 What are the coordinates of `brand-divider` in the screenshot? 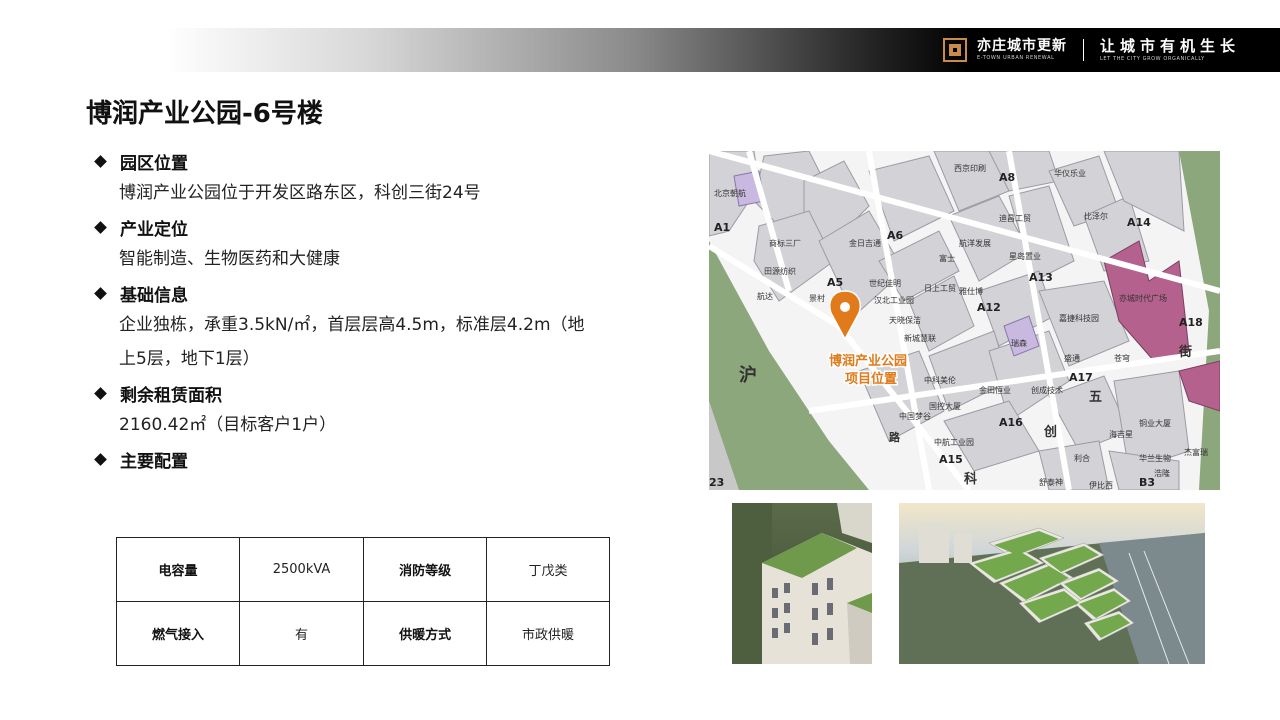 It's located at (1083, 50).